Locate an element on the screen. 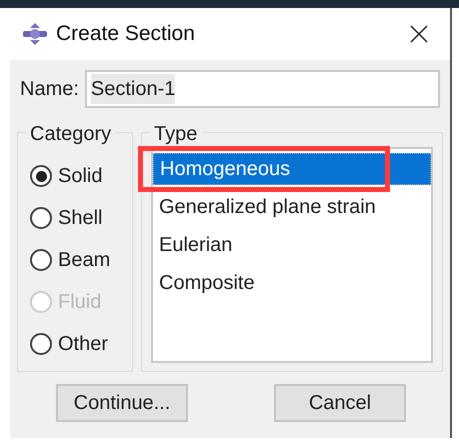 The height and width of the screenshot is (448, 459). list-item: Composite is located at coordinates (292, 283).